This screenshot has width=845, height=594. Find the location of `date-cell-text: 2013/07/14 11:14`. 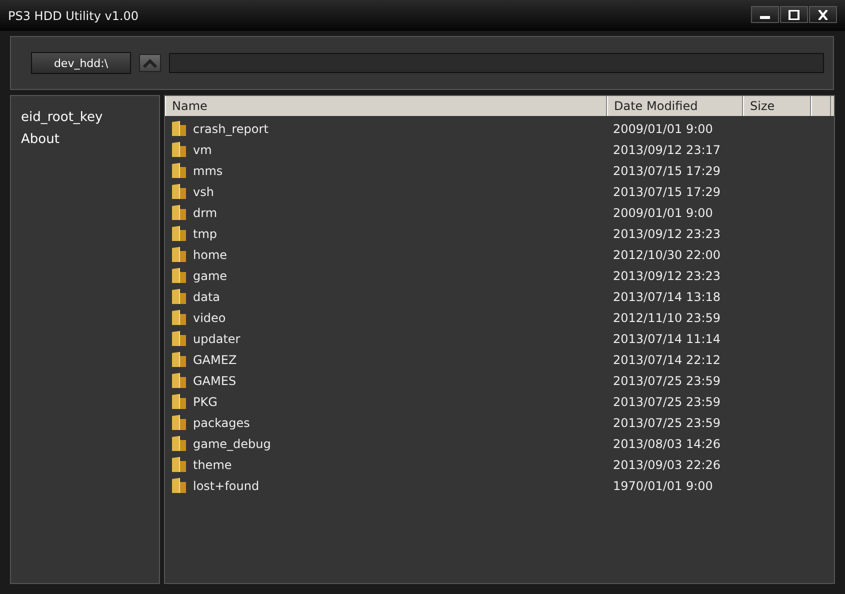

date-cell-text: 2013/07/14 11:14 is located at coordinates (667, 339).